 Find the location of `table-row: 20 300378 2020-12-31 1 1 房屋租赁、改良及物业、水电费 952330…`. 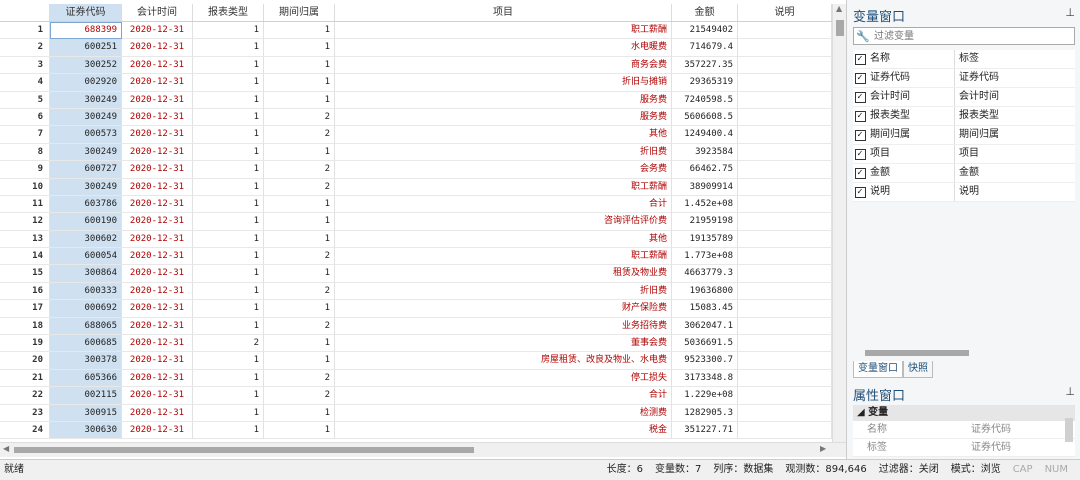

table-row: 20 300378 2020-12-31 1 1 房屋租赁、改良及物业、水电费 952330… is located at coordinates (416, 361).